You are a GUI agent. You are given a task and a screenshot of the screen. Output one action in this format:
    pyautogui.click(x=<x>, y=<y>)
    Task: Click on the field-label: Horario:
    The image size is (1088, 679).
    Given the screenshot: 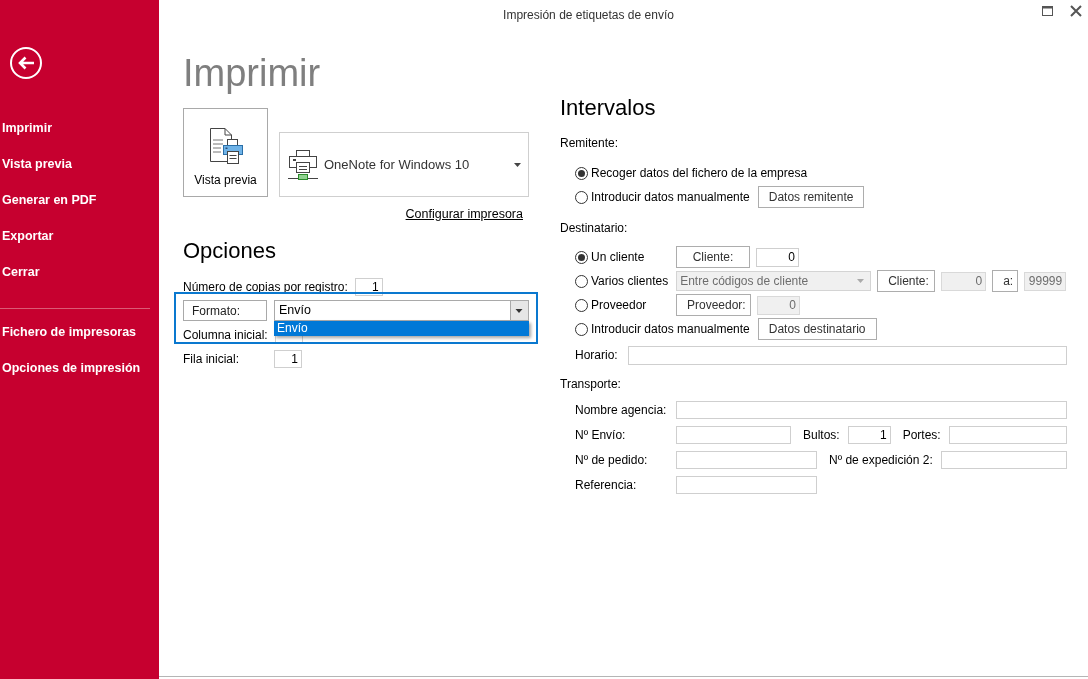 What is the action you would take?
    pyautogui.click(x=596, y=355)
    